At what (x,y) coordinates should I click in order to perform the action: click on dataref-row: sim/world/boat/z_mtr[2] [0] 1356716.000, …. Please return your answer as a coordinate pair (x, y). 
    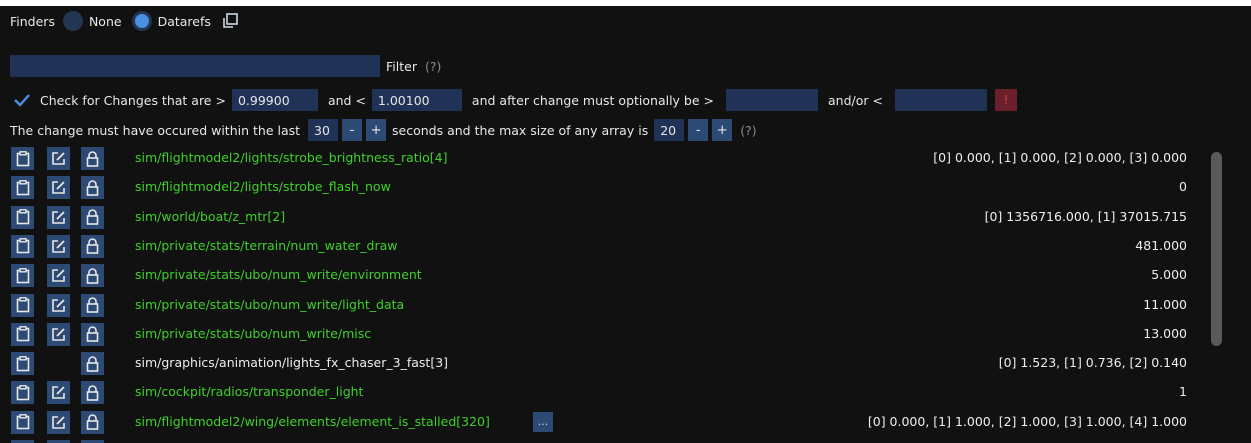
    Looking at the image, I should click on (600, 217).